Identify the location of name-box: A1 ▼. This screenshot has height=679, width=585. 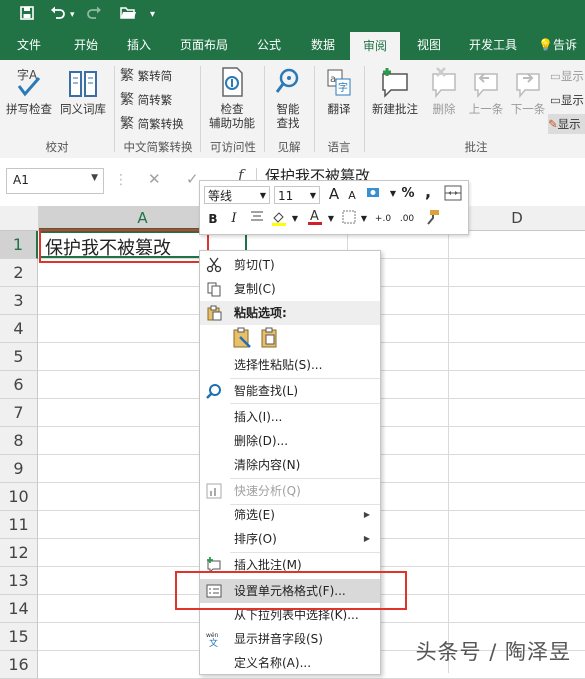
(55, 181).